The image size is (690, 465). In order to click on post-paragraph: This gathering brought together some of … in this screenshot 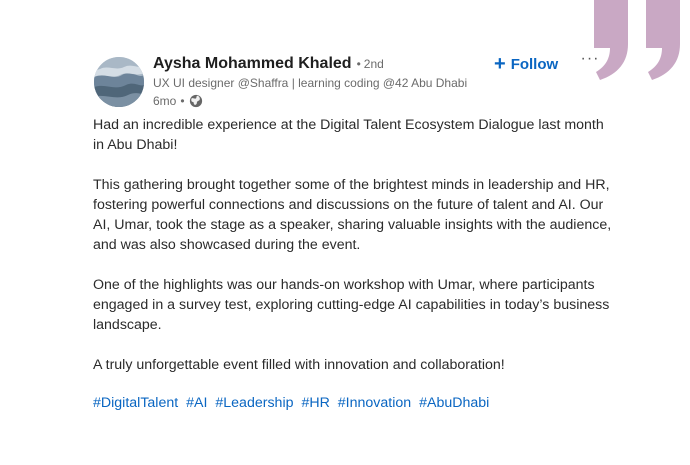, I will do `click(352, 215)`.